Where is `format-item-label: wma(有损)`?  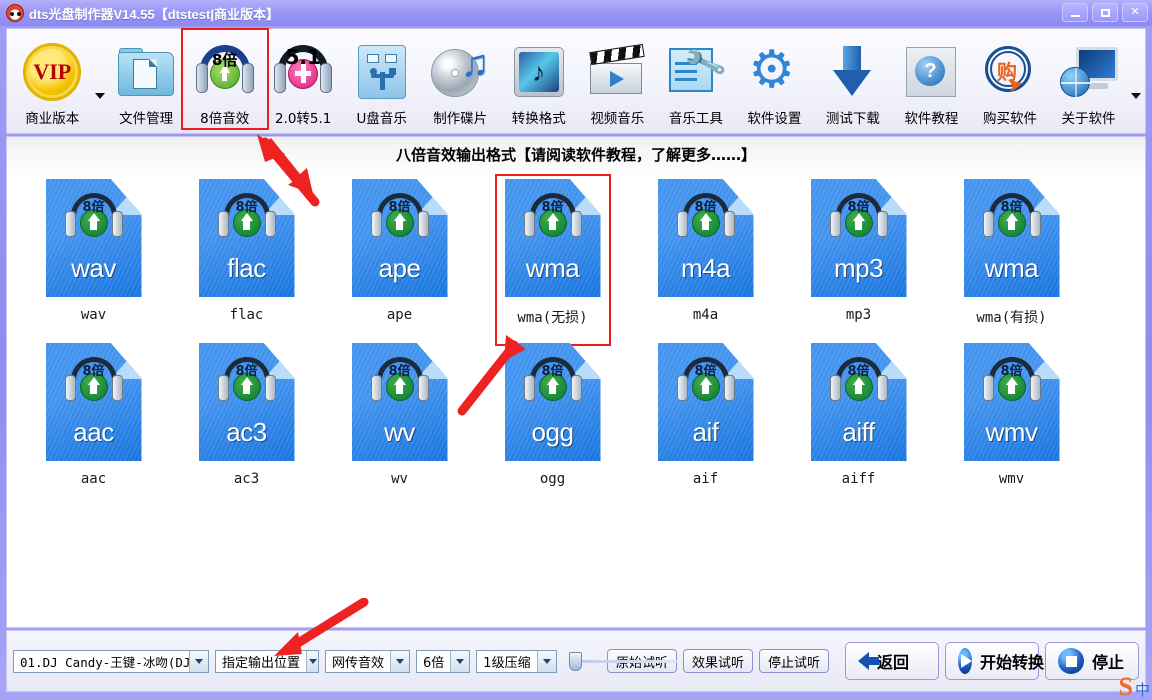 format-item-label: wma(有损) is located at coordinates (1011, 318).